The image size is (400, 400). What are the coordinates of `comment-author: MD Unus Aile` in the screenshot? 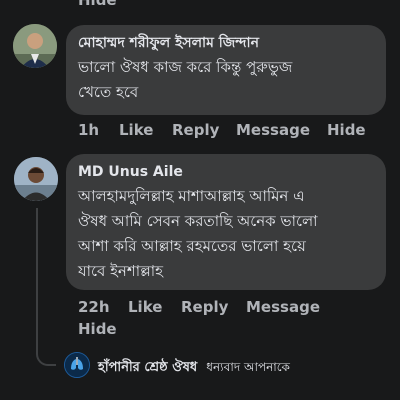 It's located at (226, 172).